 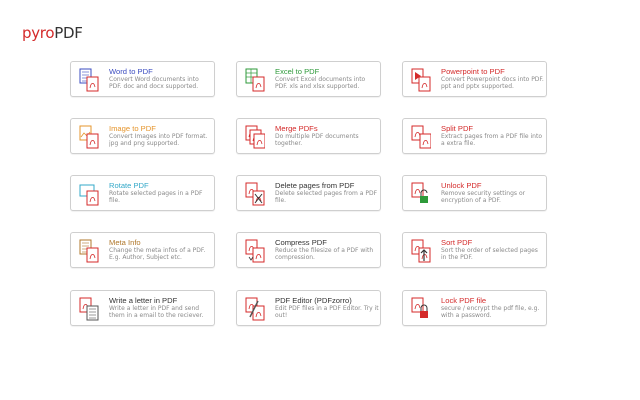 What do you see at coordinates (297, 71) in the screenshot?
I see `tool-title: Excel to PDF` at bounding box center [297, 71].